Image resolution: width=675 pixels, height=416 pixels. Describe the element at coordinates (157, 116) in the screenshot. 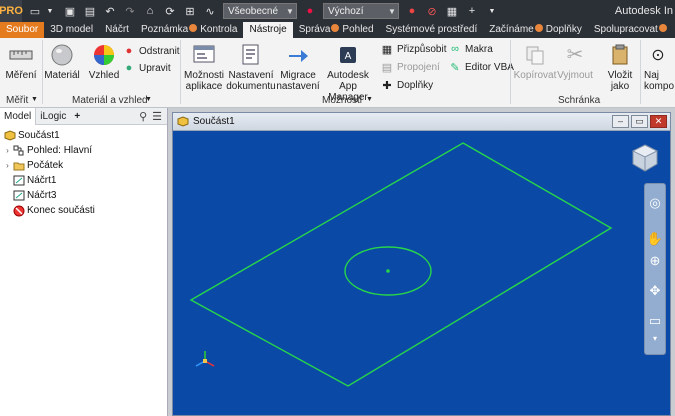

I see `menu-icon: ☰` at that location.